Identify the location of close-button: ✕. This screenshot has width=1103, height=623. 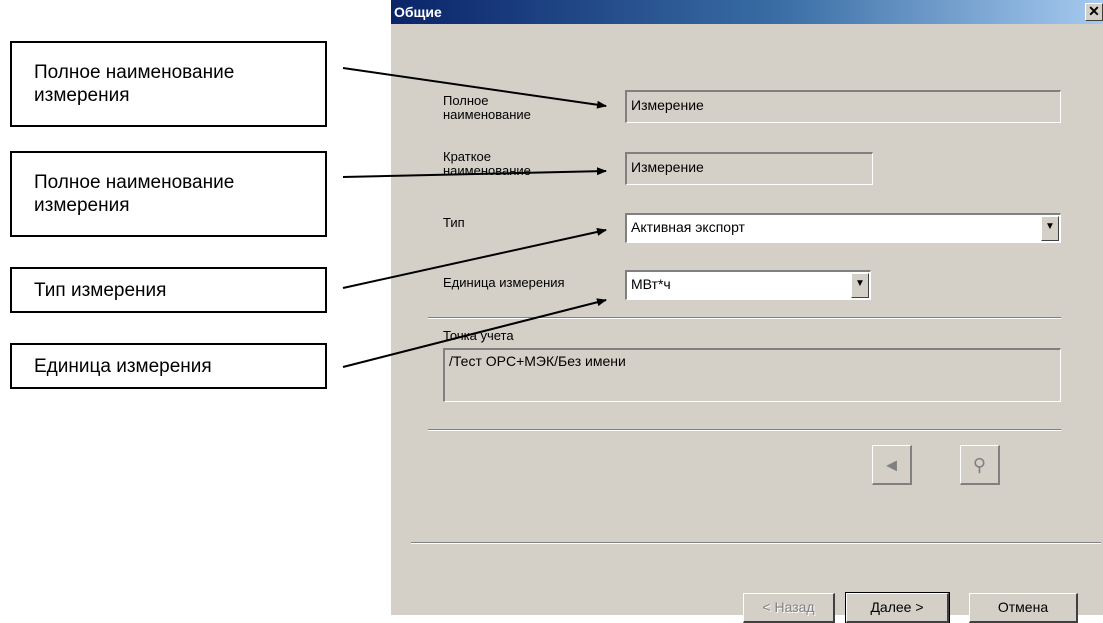
(1094, 12).